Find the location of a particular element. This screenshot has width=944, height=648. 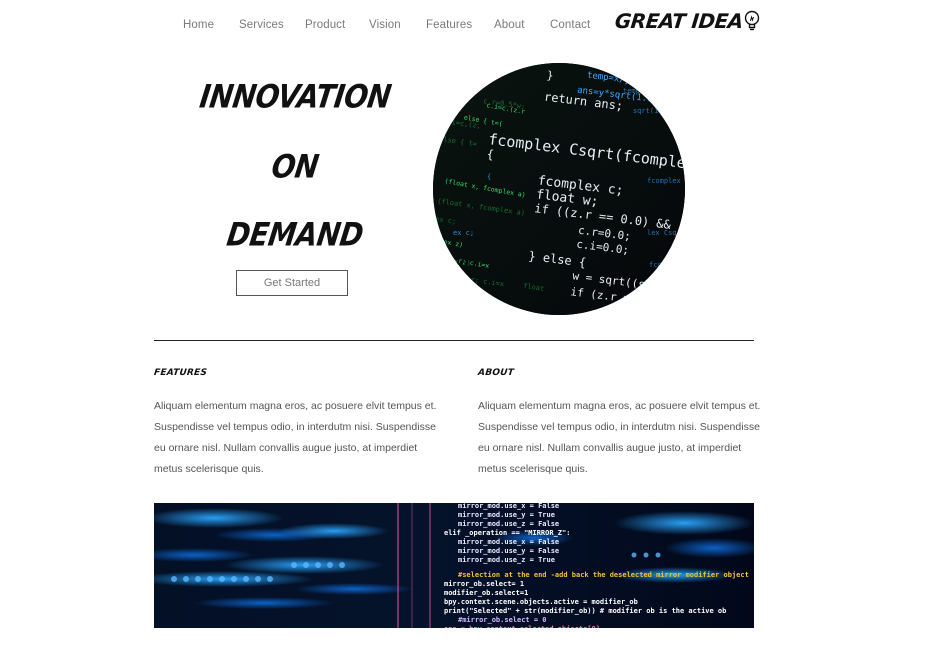

svg-text: sqrt(1.0+temp is located at coordinates (659, 111).